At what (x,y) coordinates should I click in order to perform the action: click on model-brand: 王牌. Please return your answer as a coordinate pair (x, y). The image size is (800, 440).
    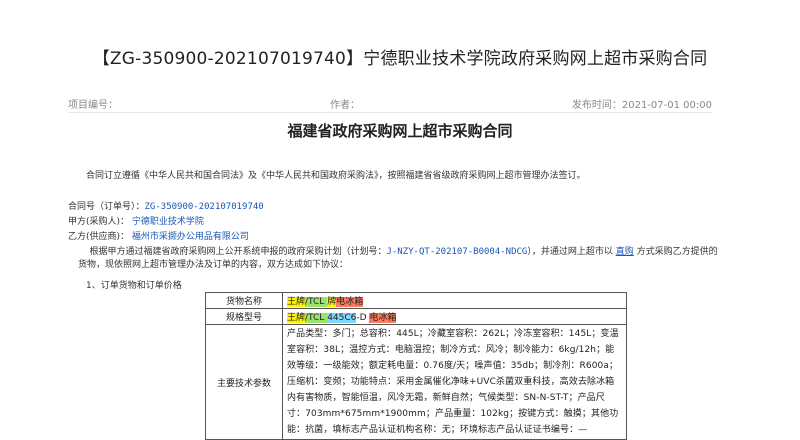
    Looking at the image, I should click on (296, 318).